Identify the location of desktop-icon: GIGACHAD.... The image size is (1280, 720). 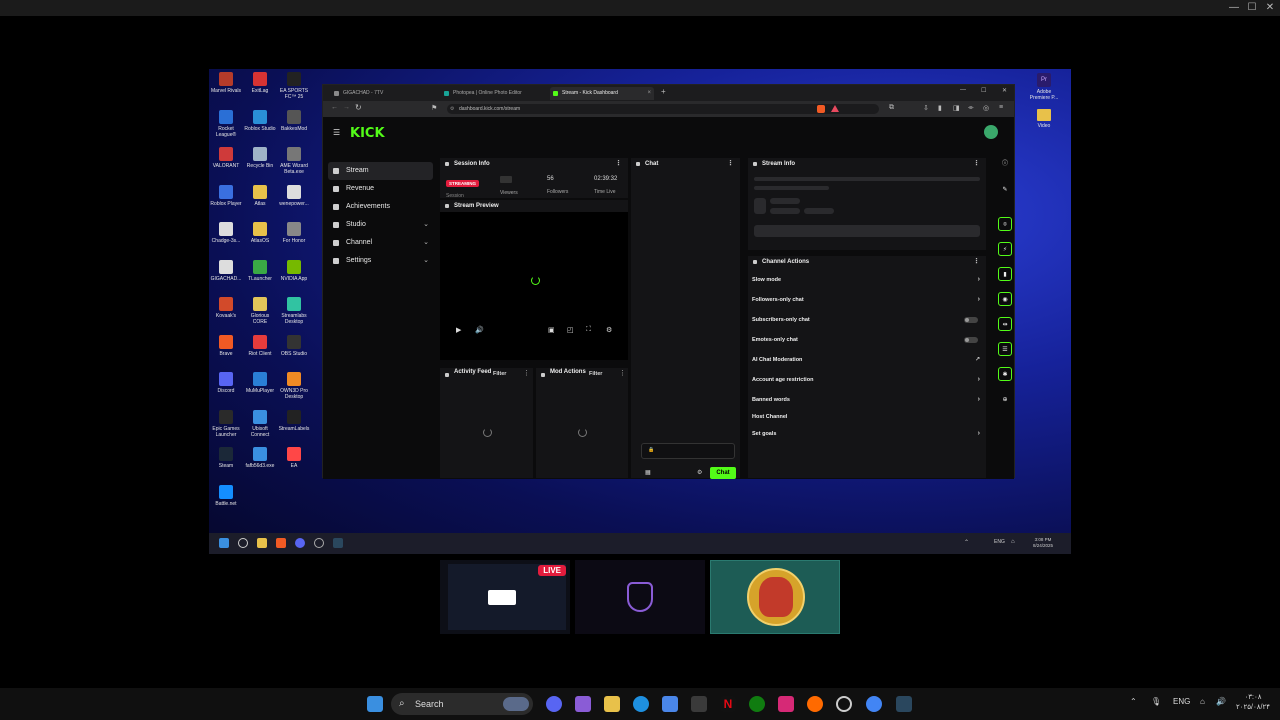
(226, 270).